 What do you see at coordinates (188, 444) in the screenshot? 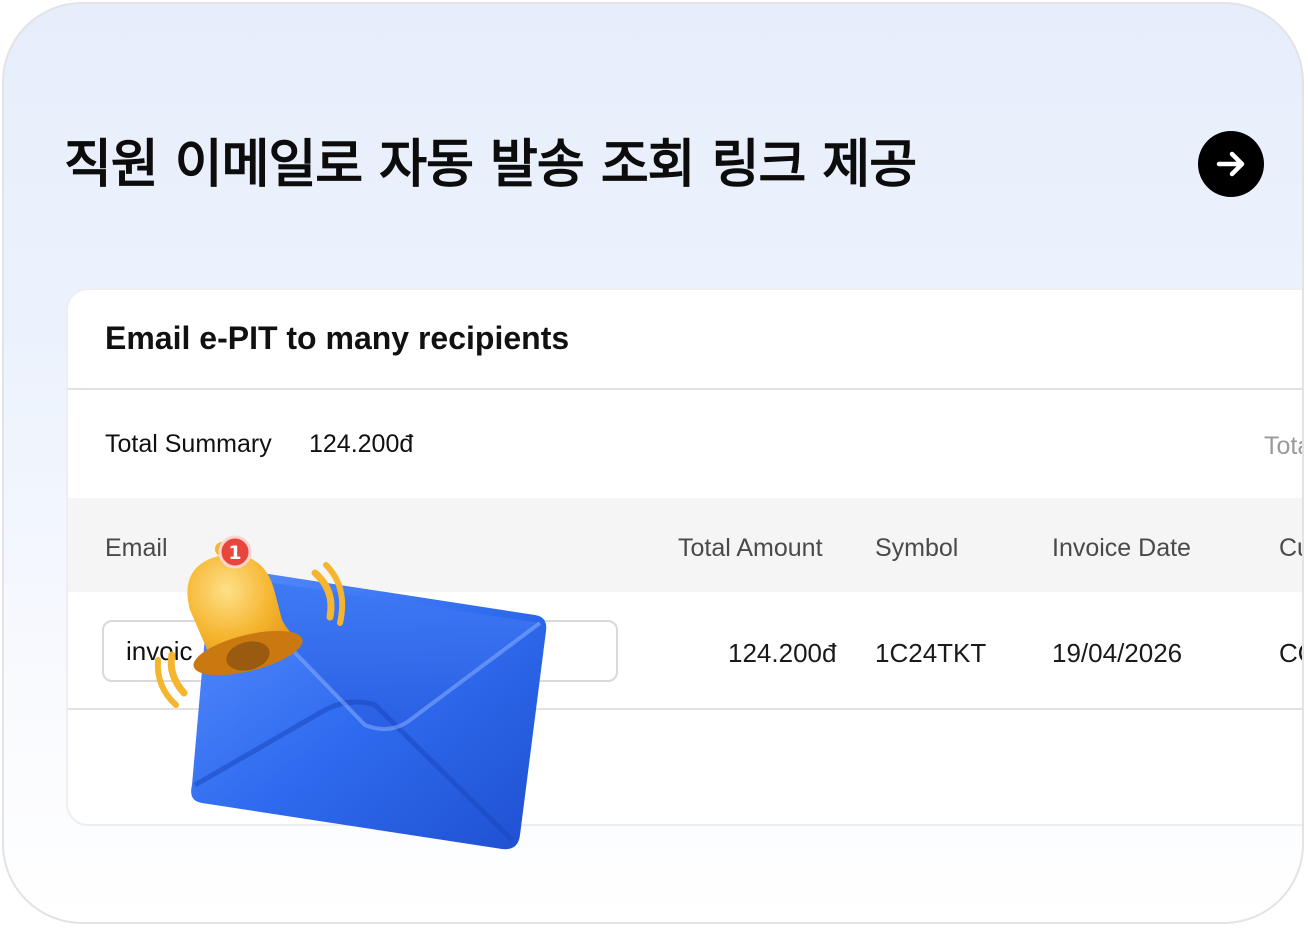
I see `summary-label: Total Summary` at bounding box center [188, 444].